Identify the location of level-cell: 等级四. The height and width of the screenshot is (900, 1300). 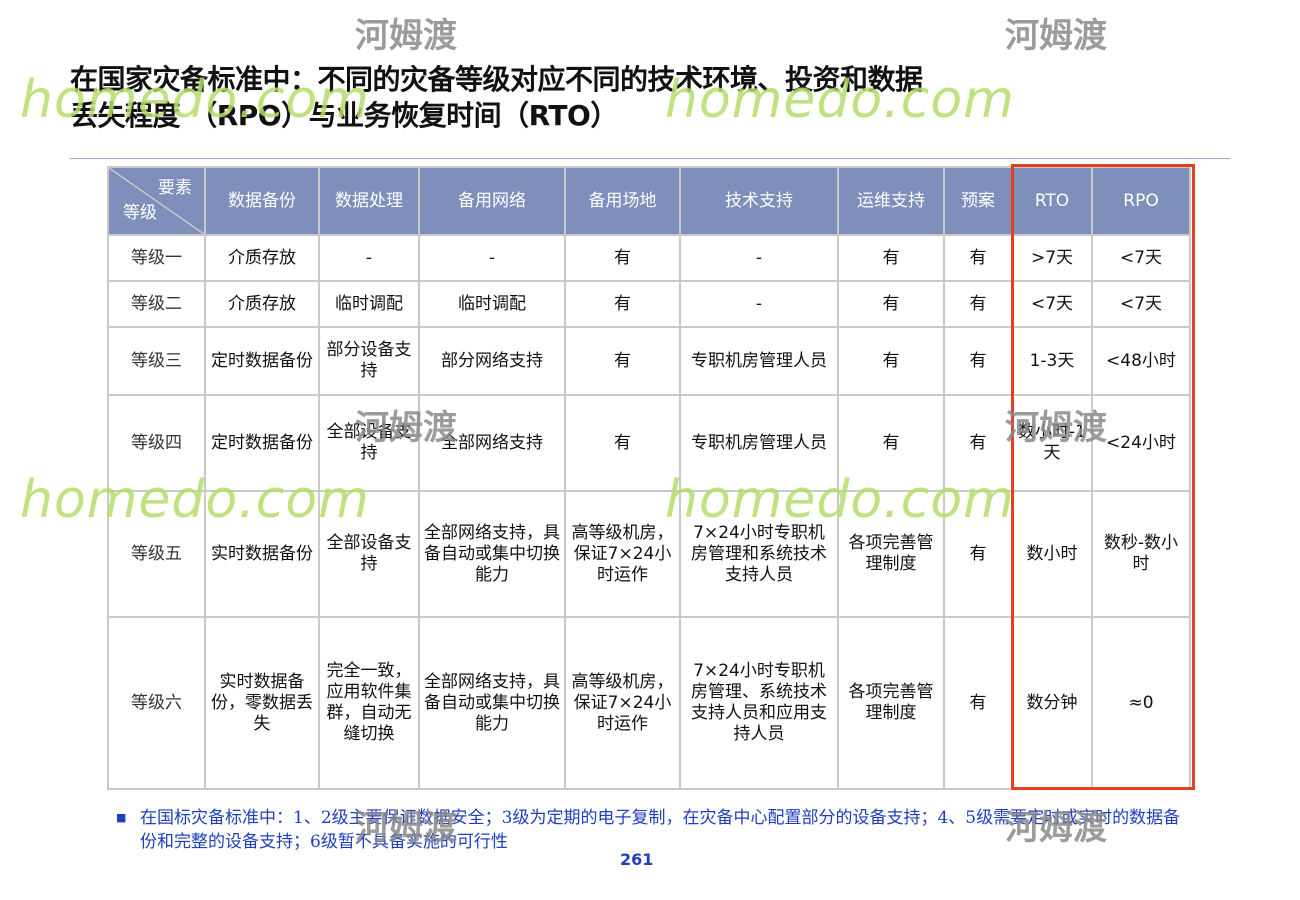
(156, 443).